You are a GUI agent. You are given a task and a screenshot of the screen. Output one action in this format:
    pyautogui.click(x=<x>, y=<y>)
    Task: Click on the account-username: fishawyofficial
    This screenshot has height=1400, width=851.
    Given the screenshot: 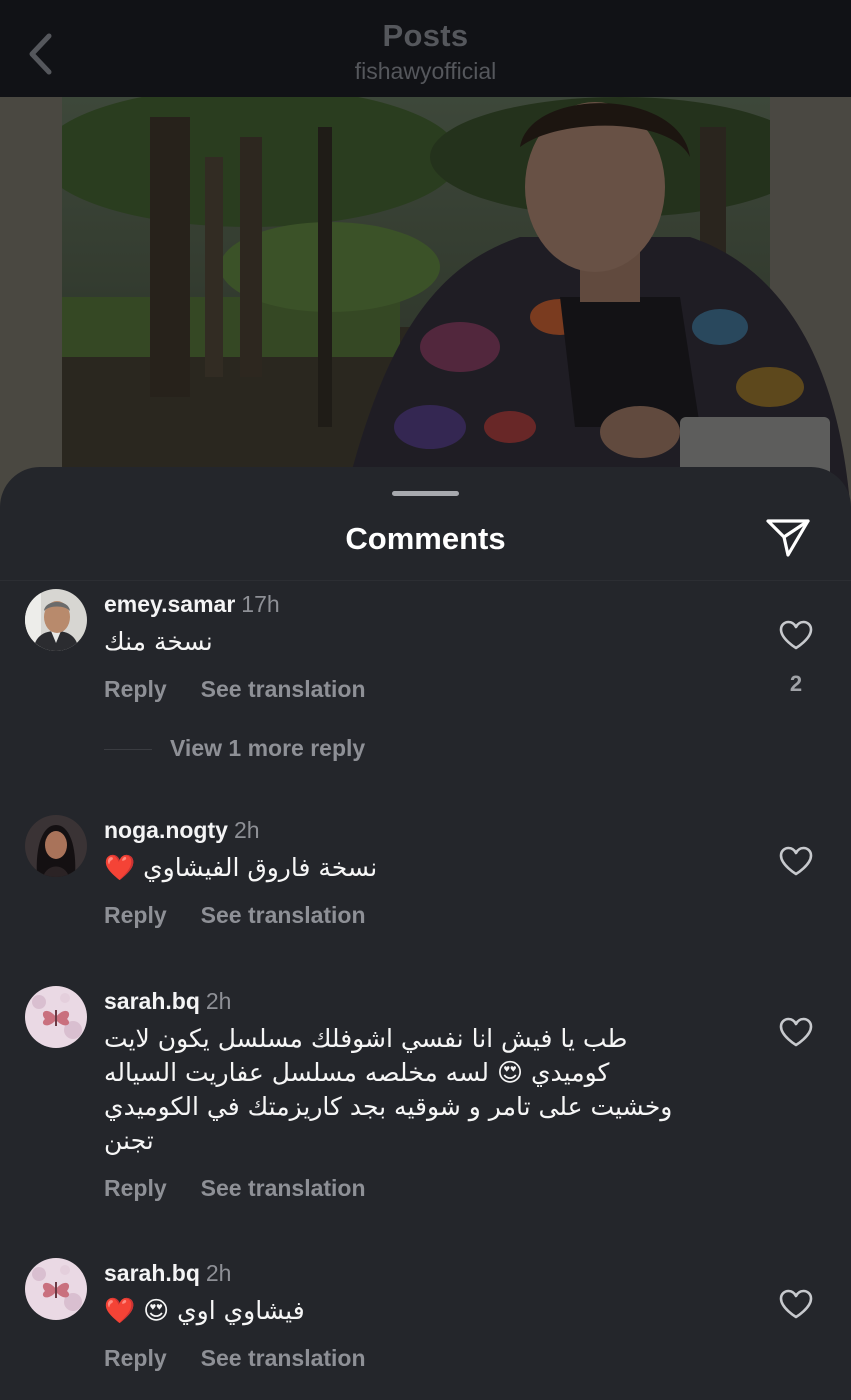 What is the action you would take?
    pyautogui.click(x=425, y=71)
    